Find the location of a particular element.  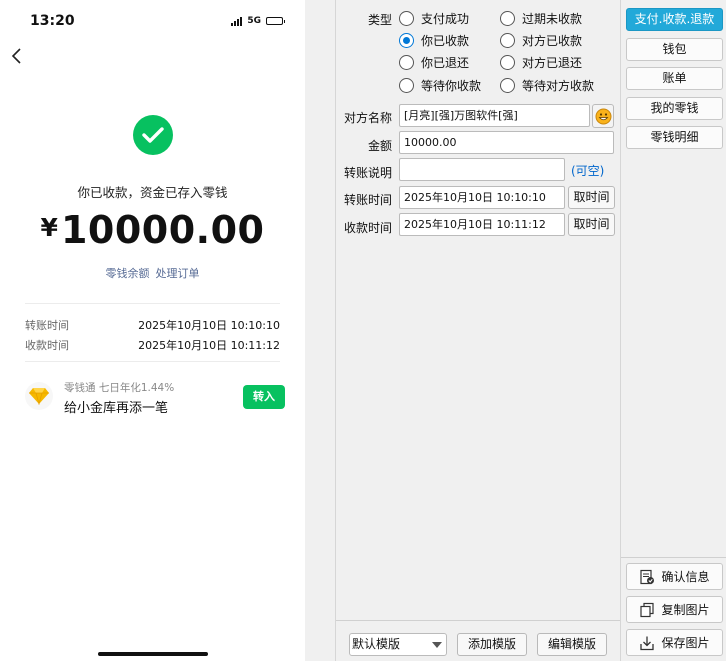

radio-label: 过期未收款 is located at coordinates (552, 19).